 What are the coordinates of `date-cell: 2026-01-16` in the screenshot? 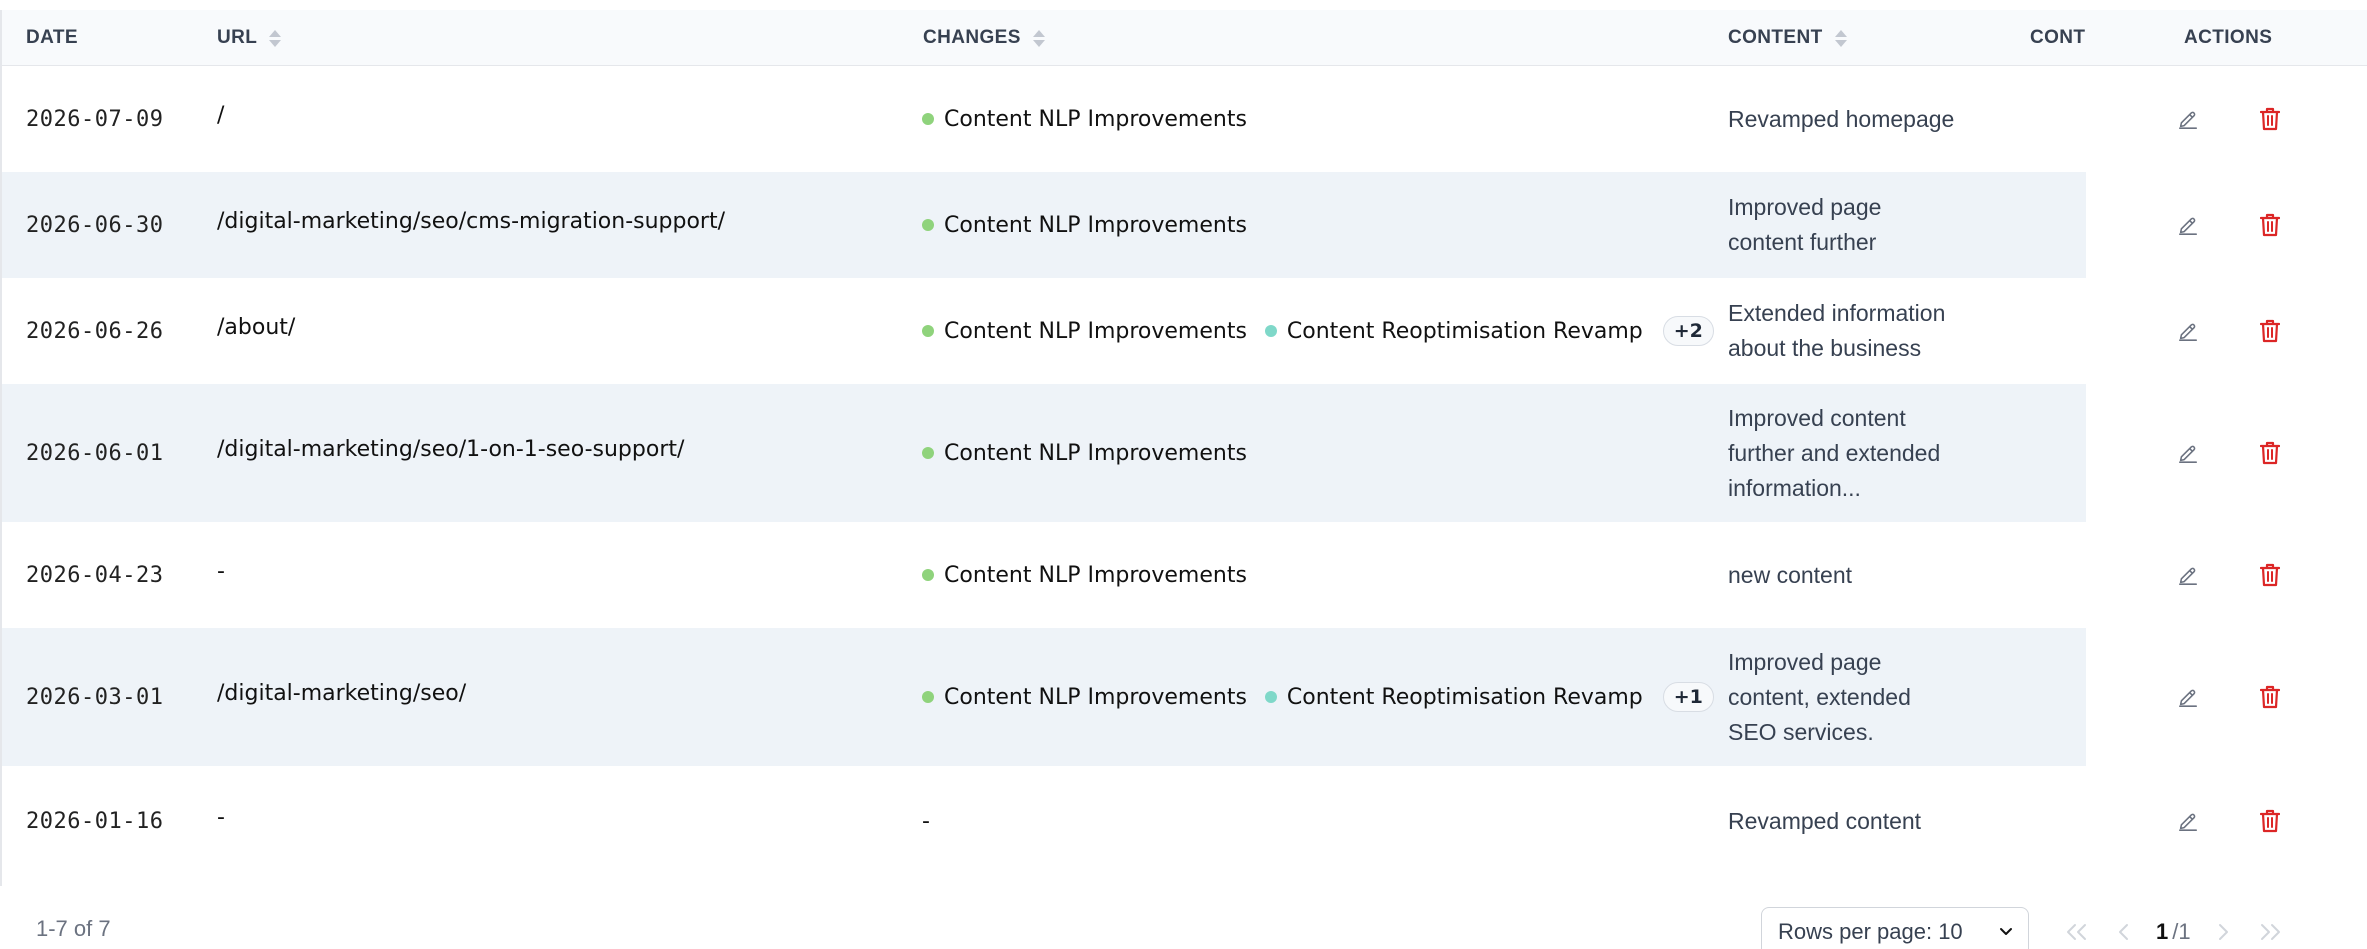 It's located at (95, 821).